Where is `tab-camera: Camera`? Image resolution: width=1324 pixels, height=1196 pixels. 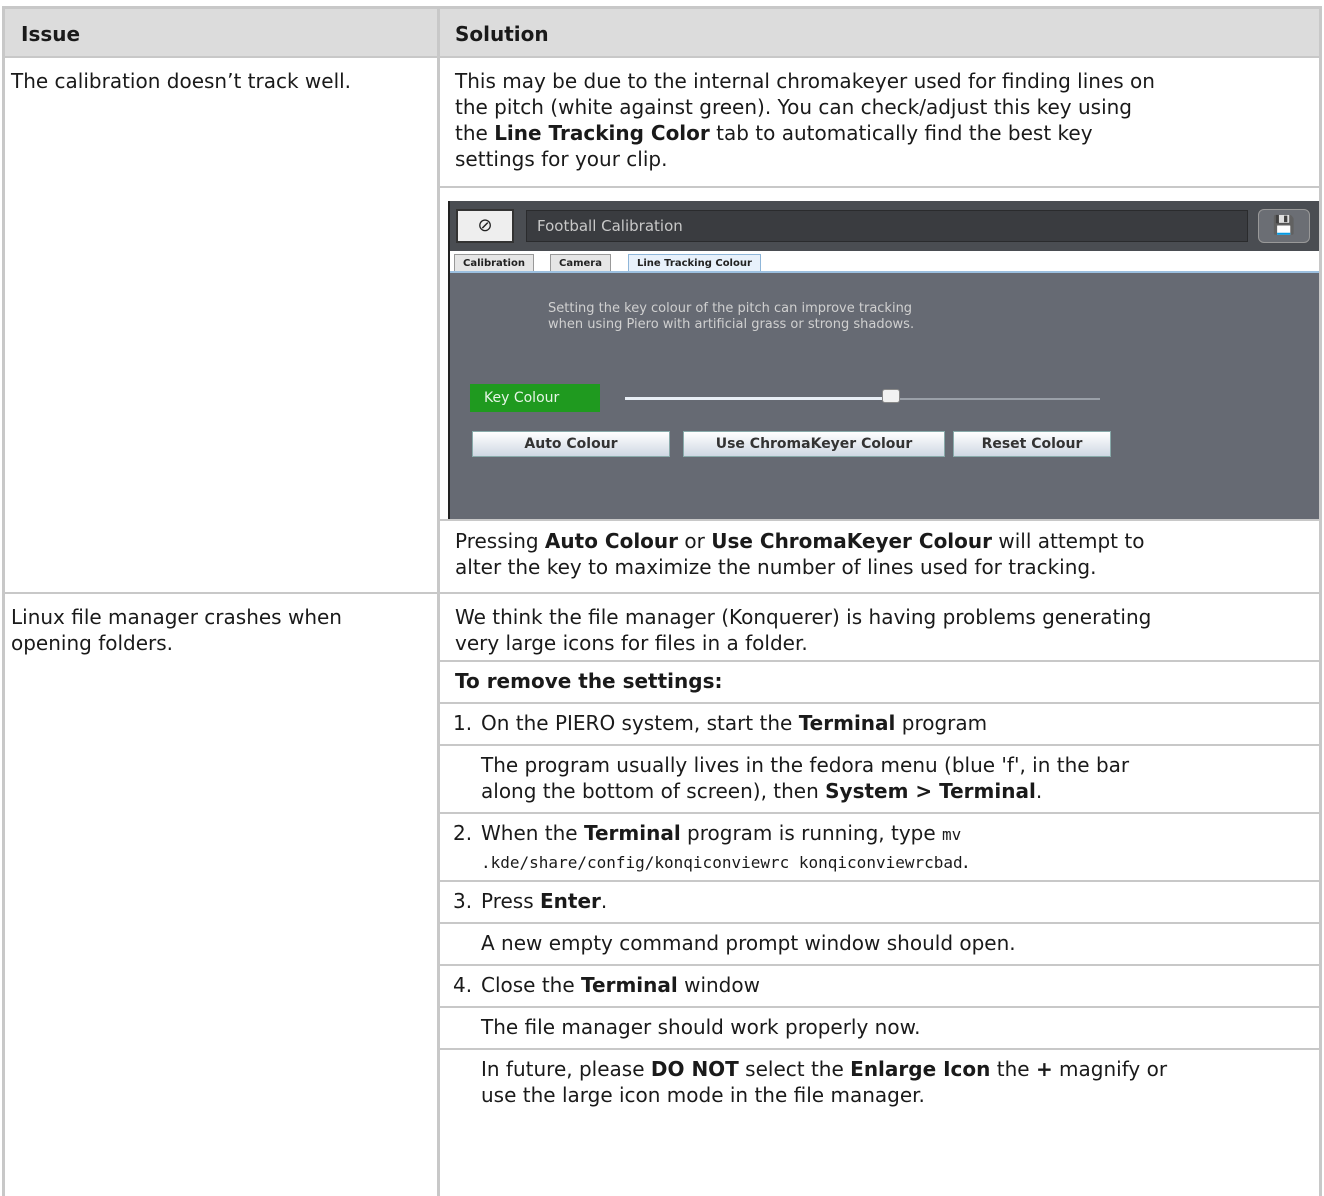
tab-camera: Camera is located at coordinates (580, 262).